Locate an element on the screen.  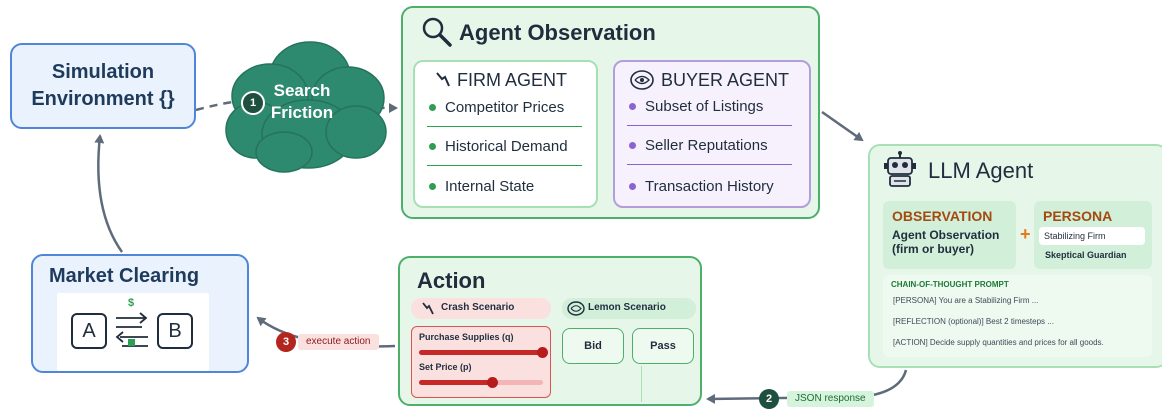
simulation-environment-box: Simulation Environment {} is located at coordinates (103, 86).